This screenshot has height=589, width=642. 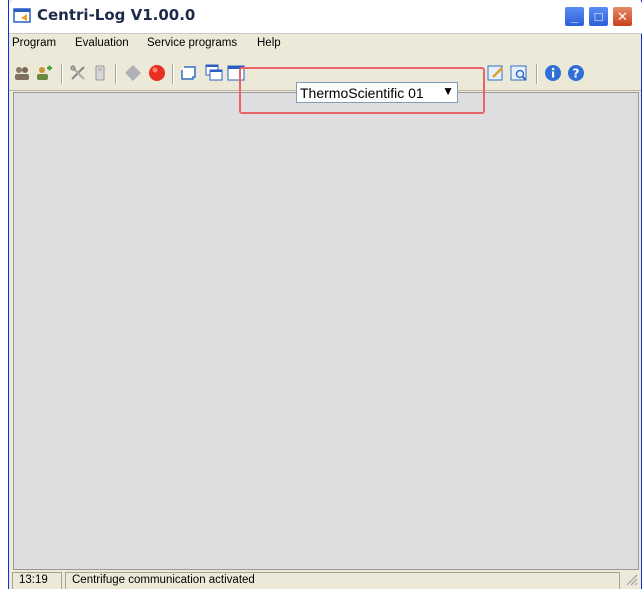 I want to click on users-icon, so click(x=22, y=73).